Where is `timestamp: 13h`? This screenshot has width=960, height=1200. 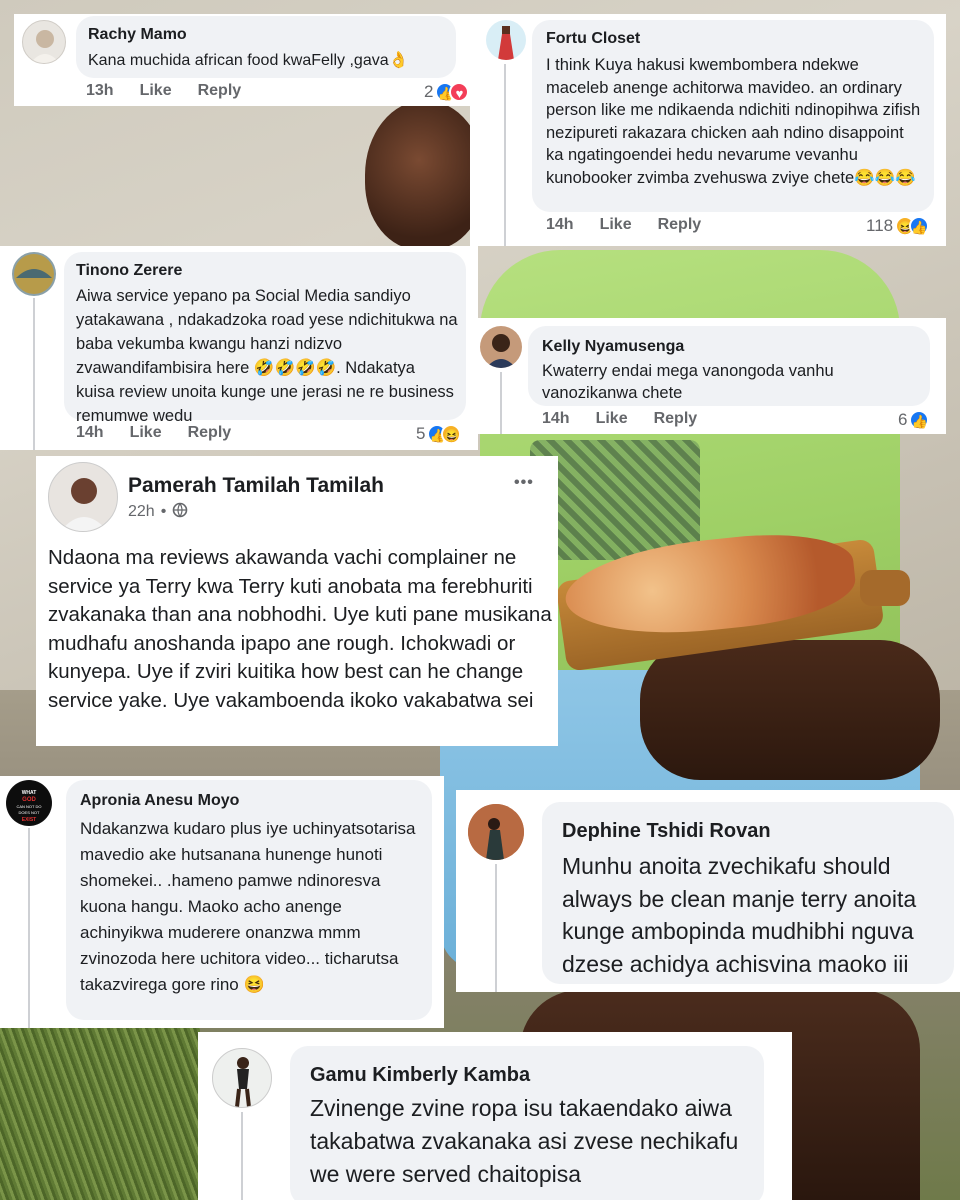
timestamp: 13h is located at coordinates (100, 90).